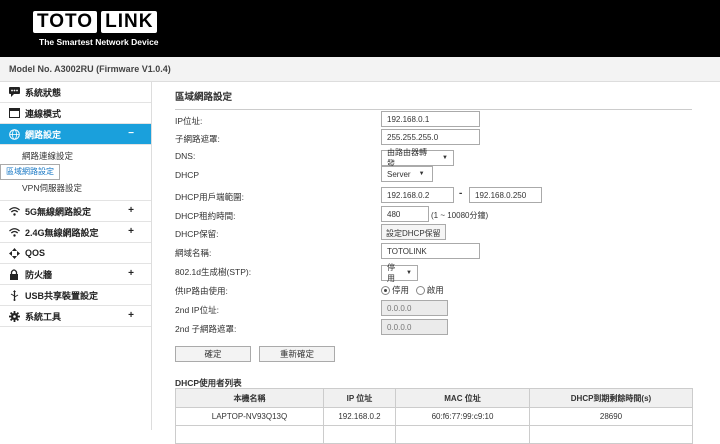  What do you see at coordinates (417, 158) in the screenshot?
I see `dns-select: 由路由器轉發 ▼` at bounding box center [417, 158].